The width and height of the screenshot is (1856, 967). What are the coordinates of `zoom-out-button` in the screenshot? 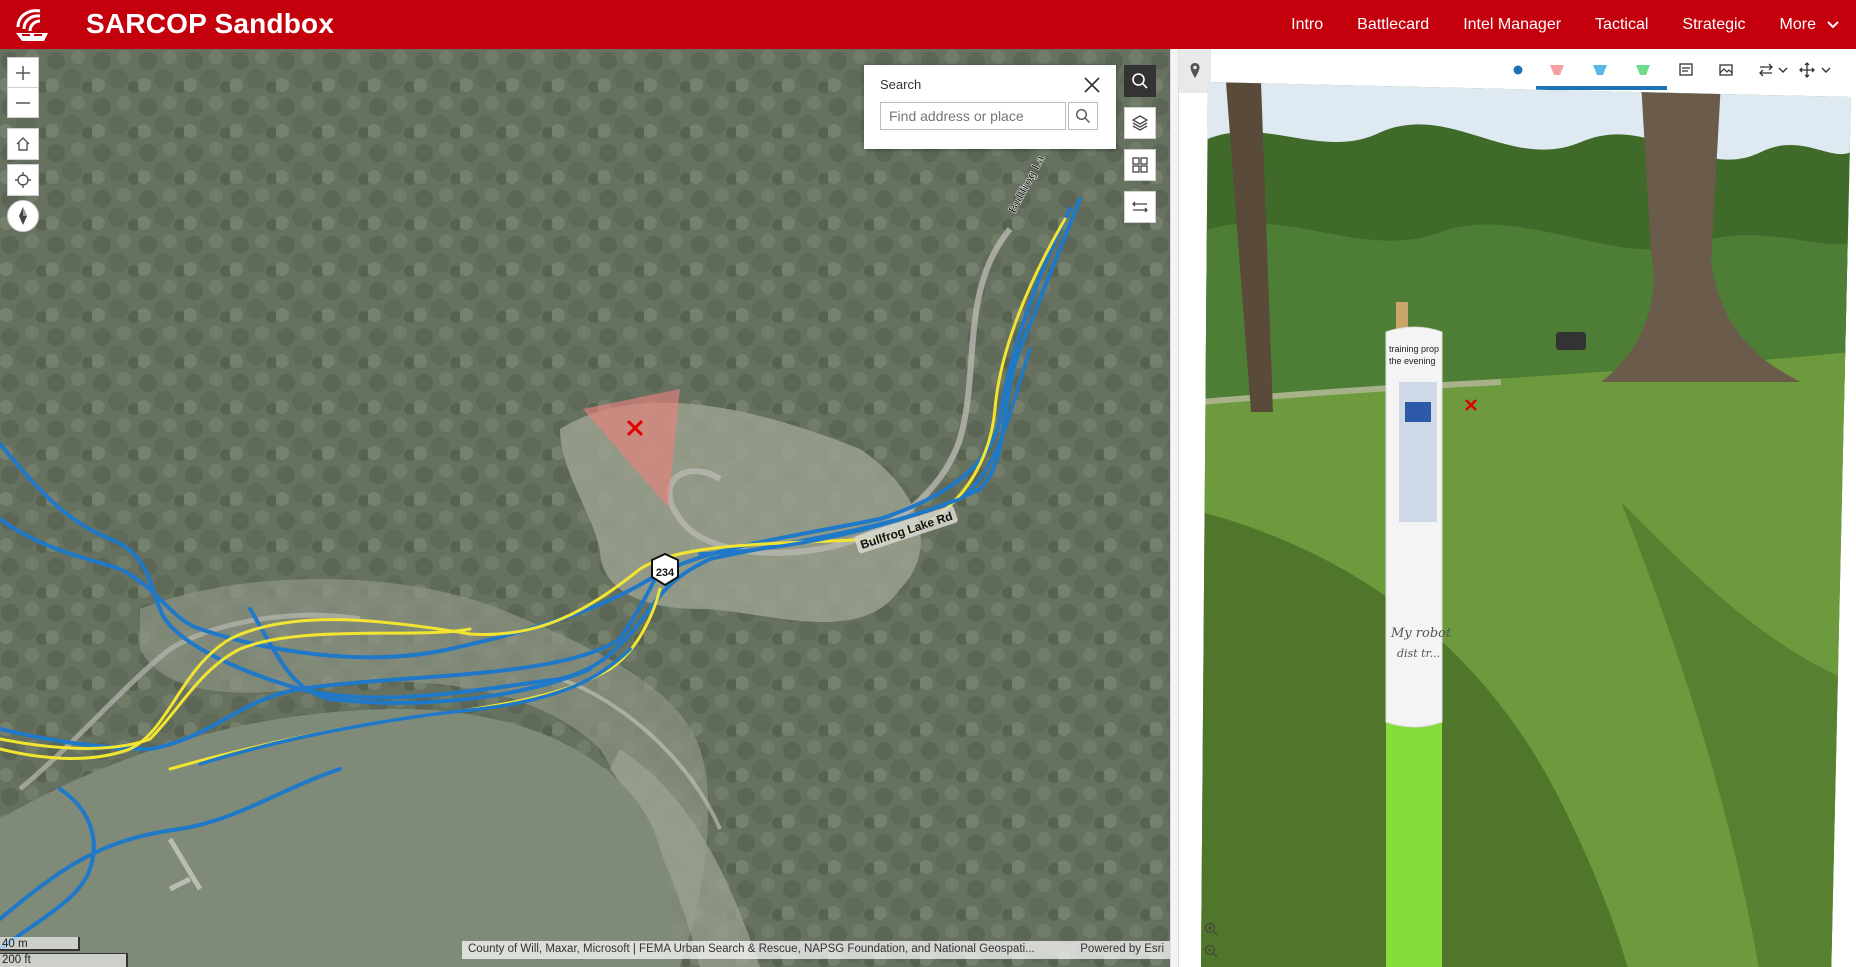 It's located at (23, 102).